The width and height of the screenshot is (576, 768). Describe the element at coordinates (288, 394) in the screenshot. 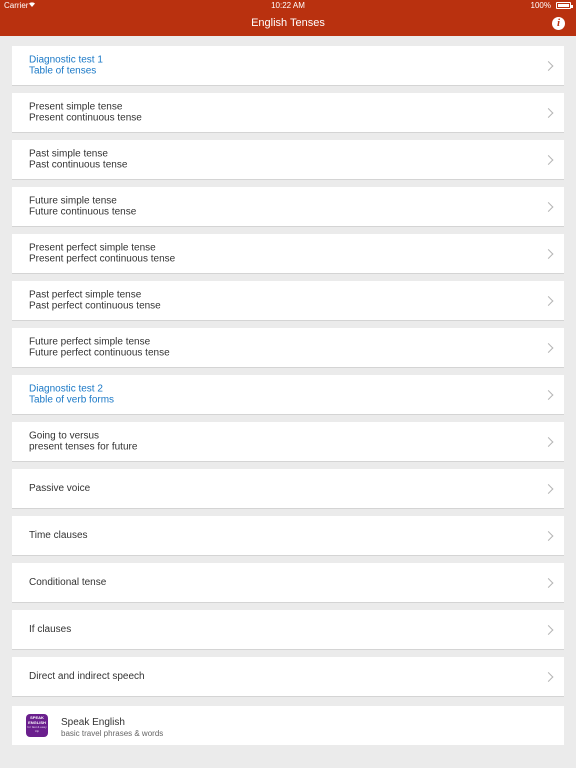

I see `menu-row: Diagnostic test 2 Table of verb forms` at that location.